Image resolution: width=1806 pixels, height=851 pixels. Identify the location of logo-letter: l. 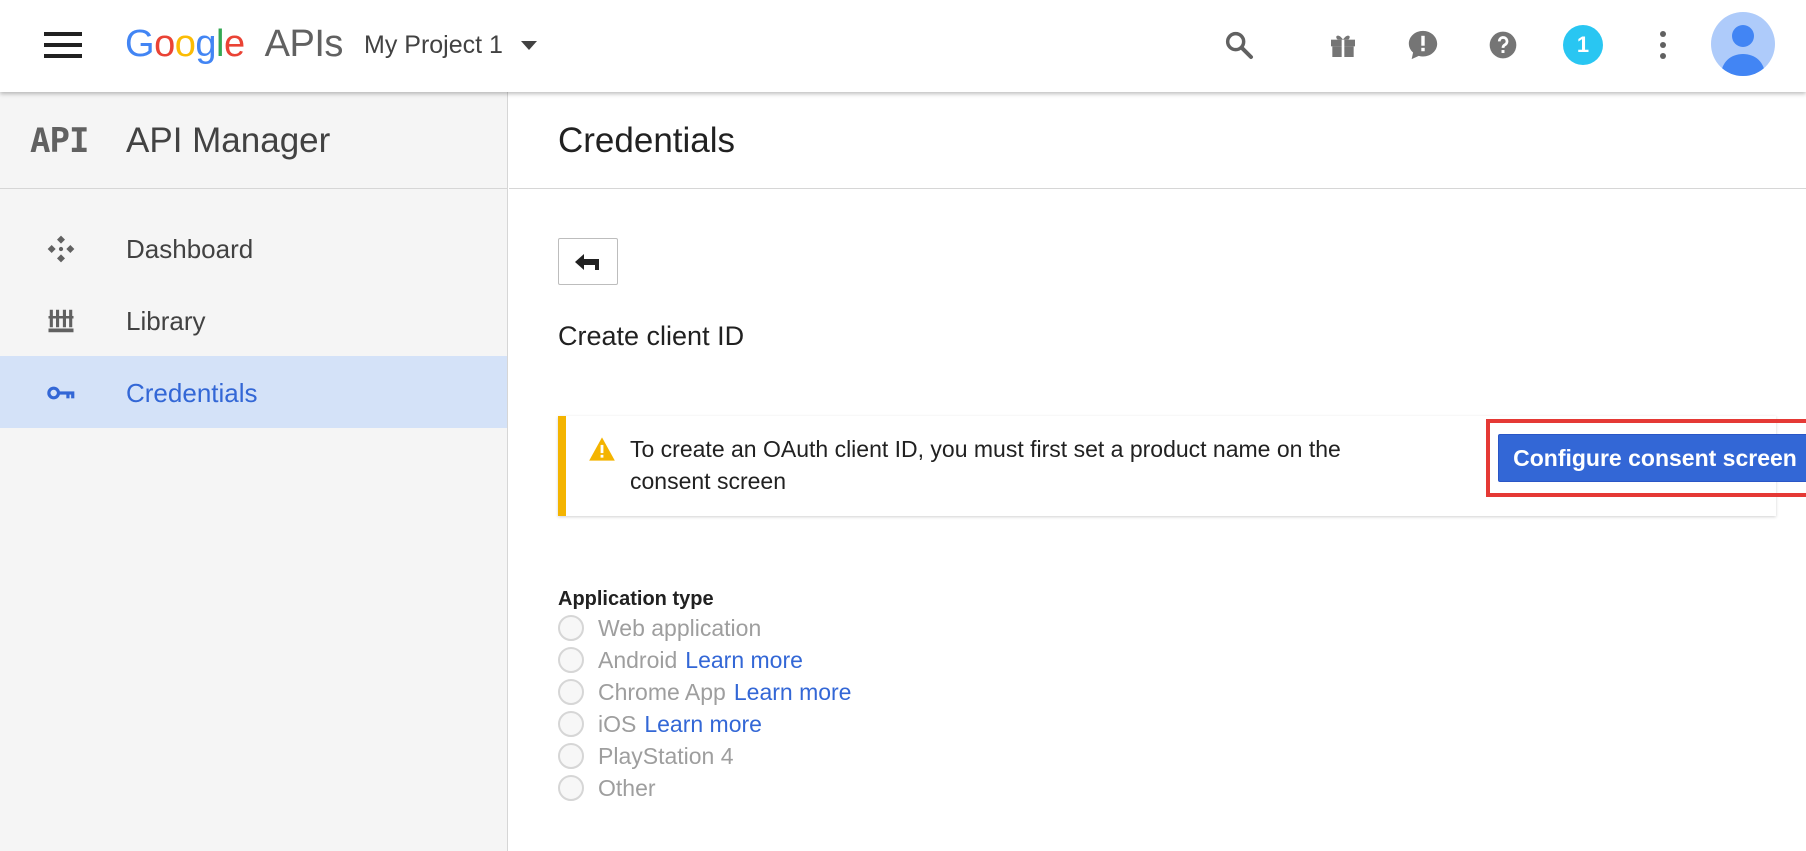
(219, 44).